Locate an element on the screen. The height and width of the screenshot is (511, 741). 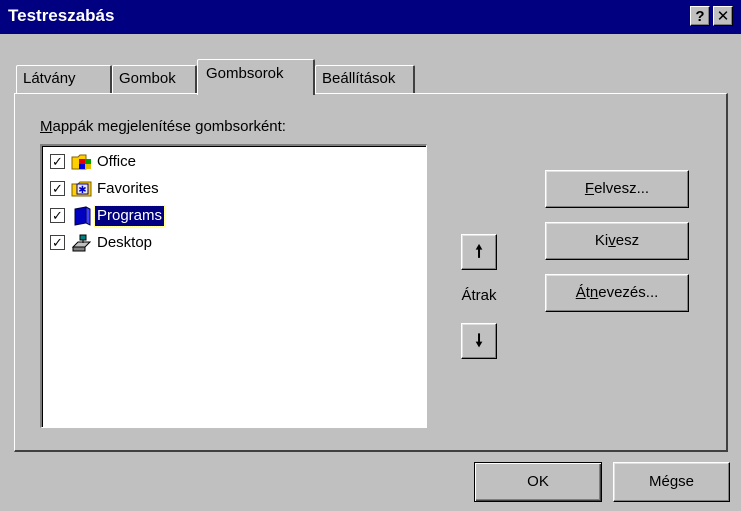
favorites-folder-icon: ✱ is located at coordinates (81, 189).